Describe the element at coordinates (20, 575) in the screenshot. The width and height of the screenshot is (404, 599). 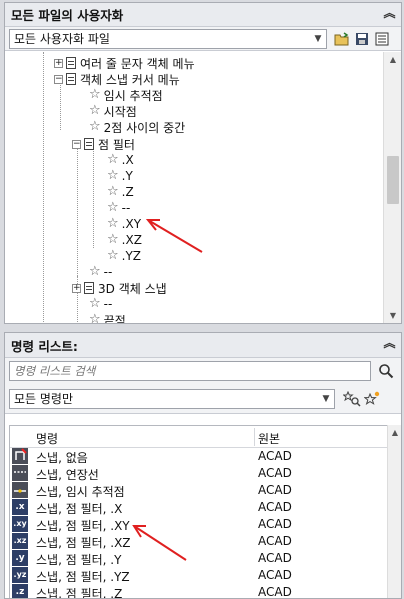
I see `filter-yz-icon: .yz` at that location.